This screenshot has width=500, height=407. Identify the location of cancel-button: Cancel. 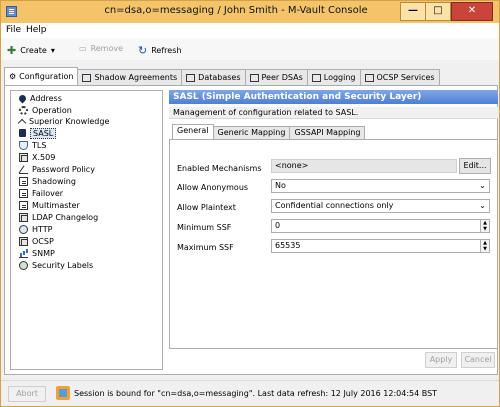
(478, 360).